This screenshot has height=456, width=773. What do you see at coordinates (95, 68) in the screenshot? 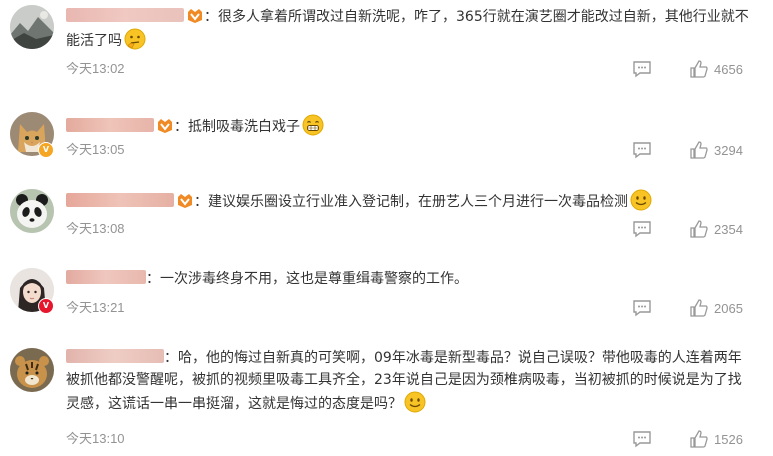
I see `comment-time: 今天13:02` at bounding box center [95, 68].